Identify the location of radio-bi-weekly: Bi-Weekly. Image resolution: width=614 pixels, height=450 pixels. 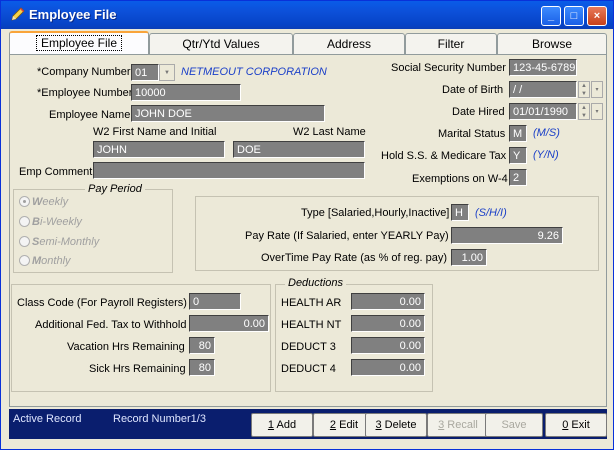
(50, 222).